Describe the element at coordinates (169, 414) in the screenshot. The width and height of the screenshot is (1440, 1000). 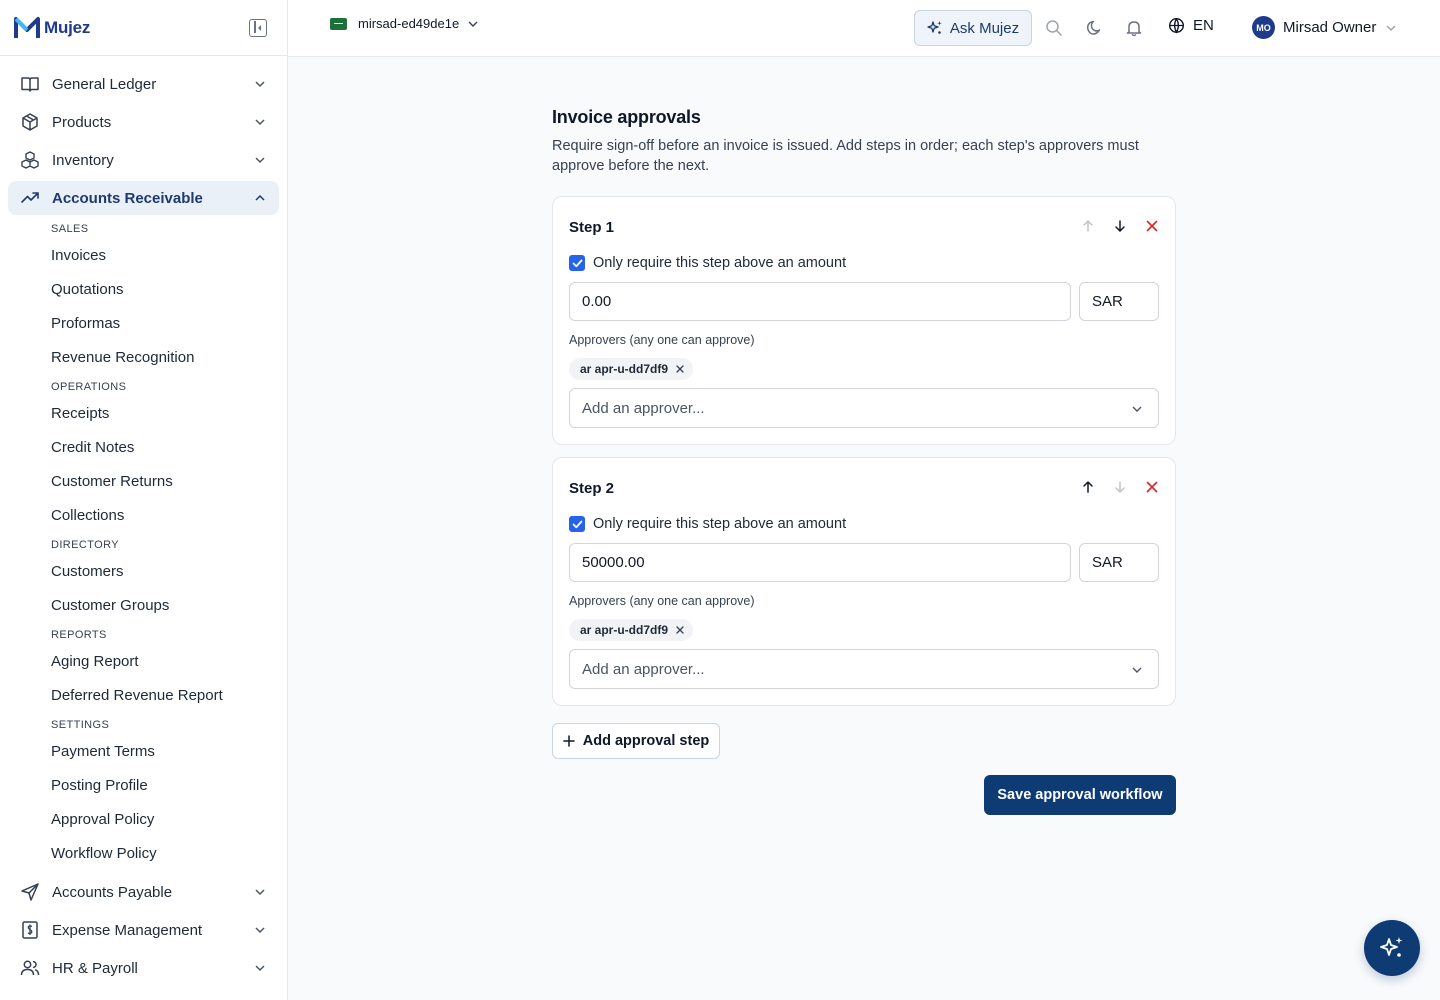
I see `subnav-item-receipts: Receipts` at that location.